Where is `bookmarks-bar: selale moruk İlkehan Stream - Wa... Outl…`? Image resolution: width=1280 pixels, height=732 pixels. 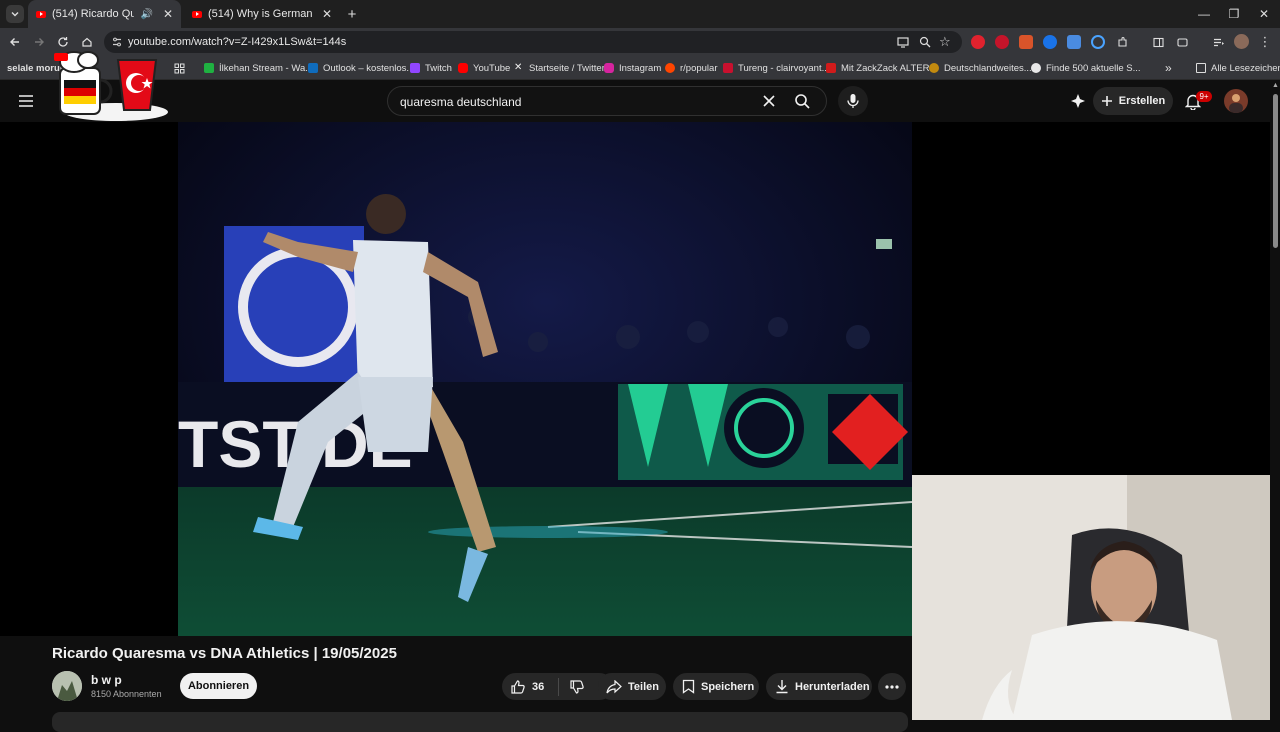
bookmarks-bar: selale moruk İlkehan Stream - Wa... Outl… is located at coordinates (640, 68).